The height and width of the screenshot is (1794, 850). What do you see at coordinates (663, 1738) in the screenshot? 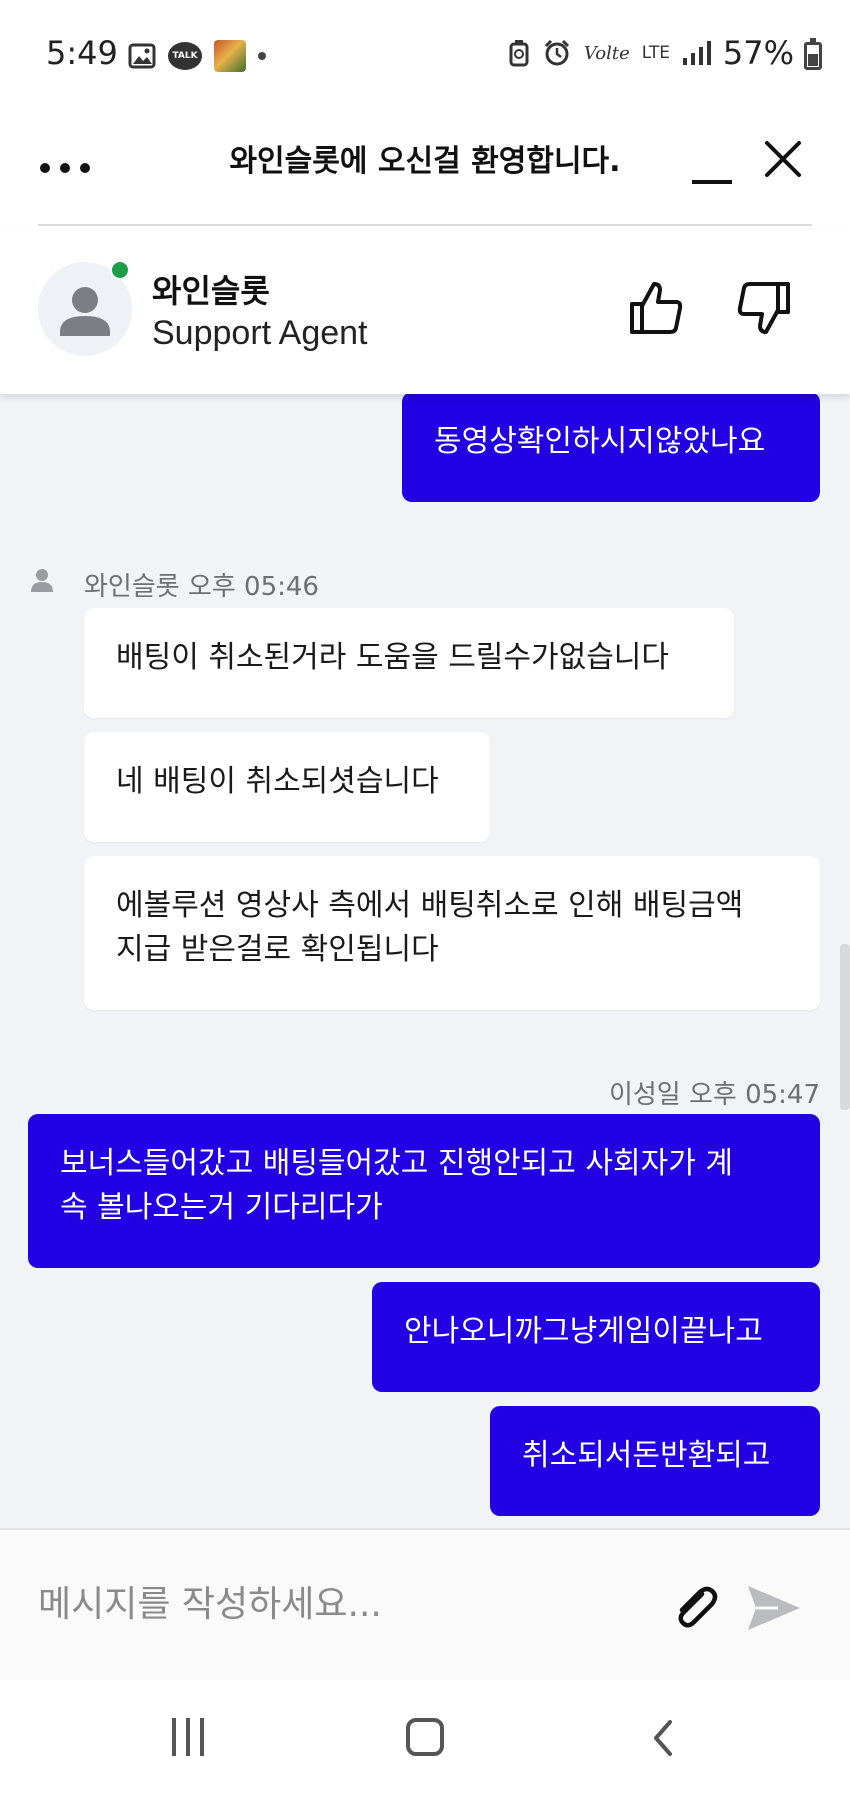
I see `back-icon` at bounding box center [663, 1738].